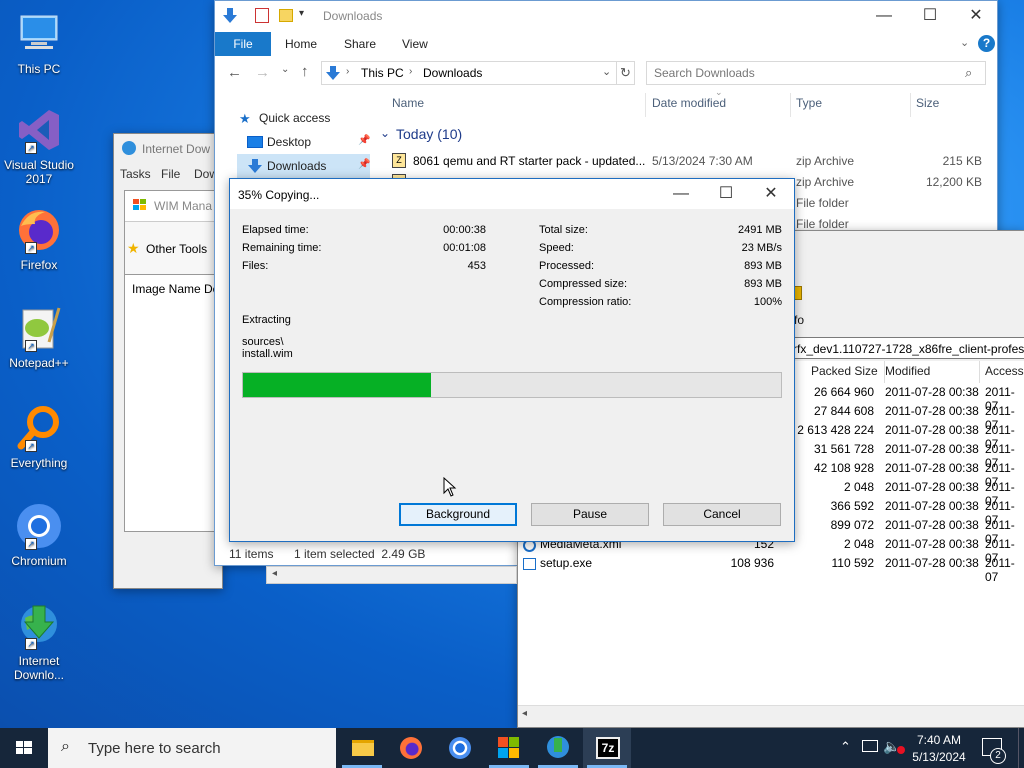 The height and width of the screenshot is (768, 1024). What do you see at coordinates (301, 13) in the screenshot?
I see `quick-access-dropdown-icon: ▾` at bounding box center [301, 13].